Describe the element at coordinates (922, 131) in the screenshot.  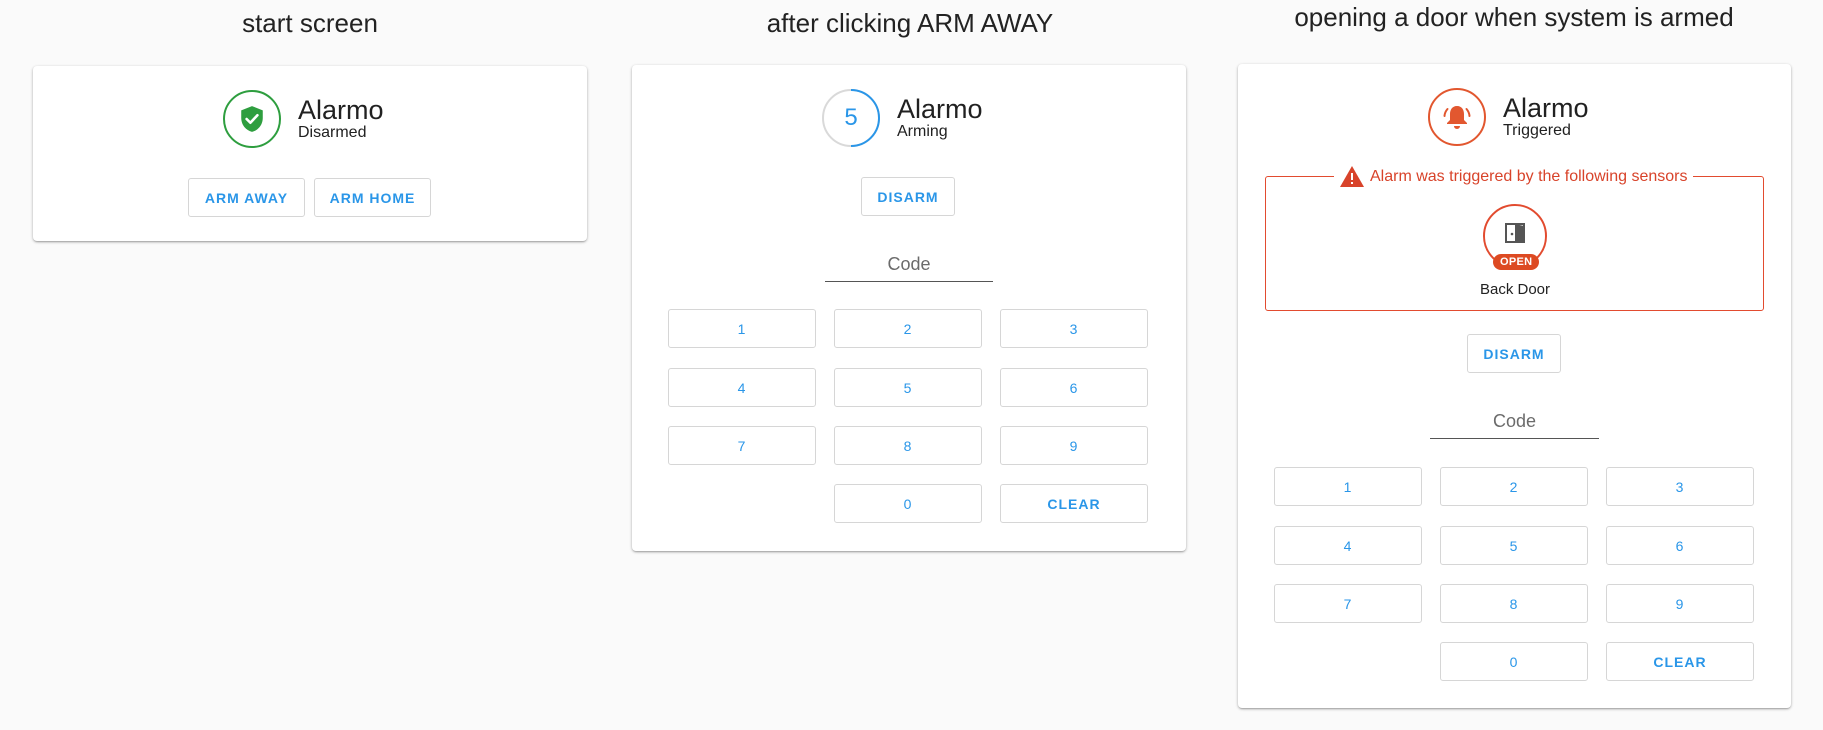
I see `alarm-state: Arming` at that location.